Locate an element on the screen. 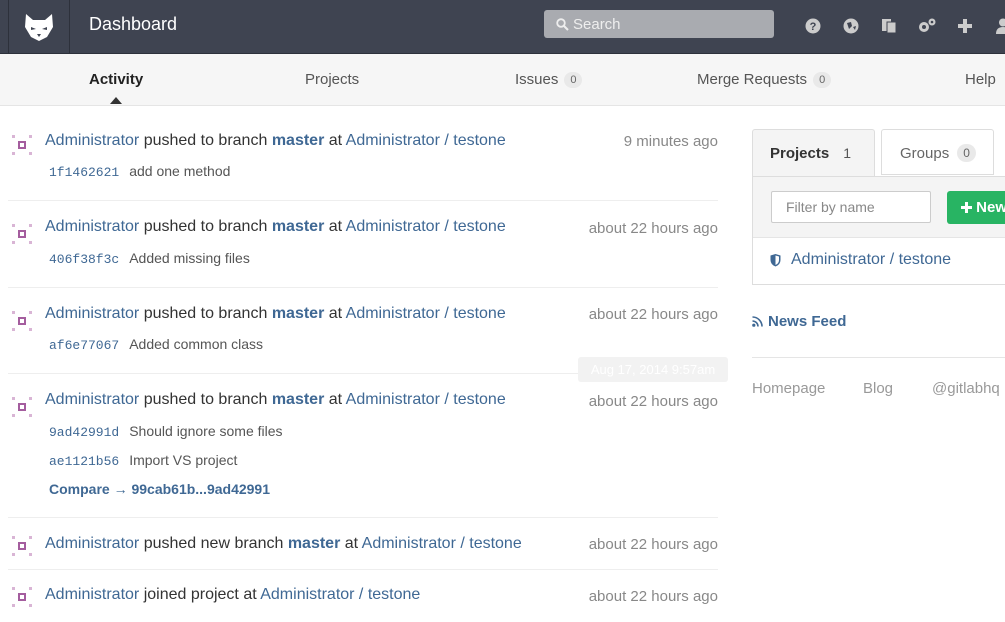 Image resolution: width=1005 pixels, height=622 pixels. help-icon: ? is located at coordinates (813, 26).